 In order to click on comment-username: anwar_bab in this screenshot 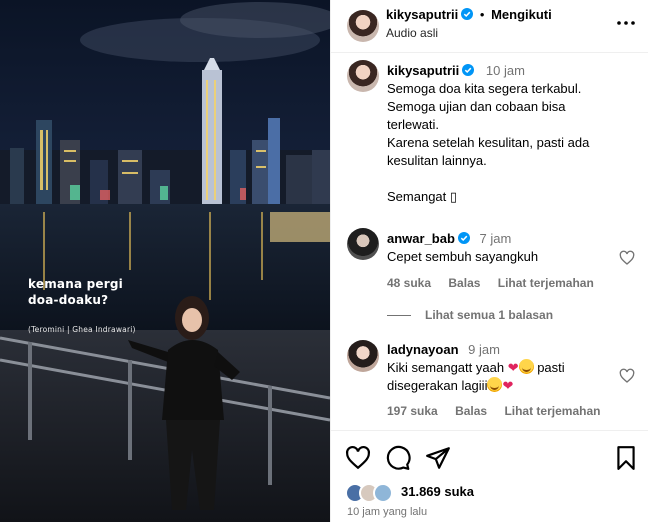, I will do `click(421, 238)`.